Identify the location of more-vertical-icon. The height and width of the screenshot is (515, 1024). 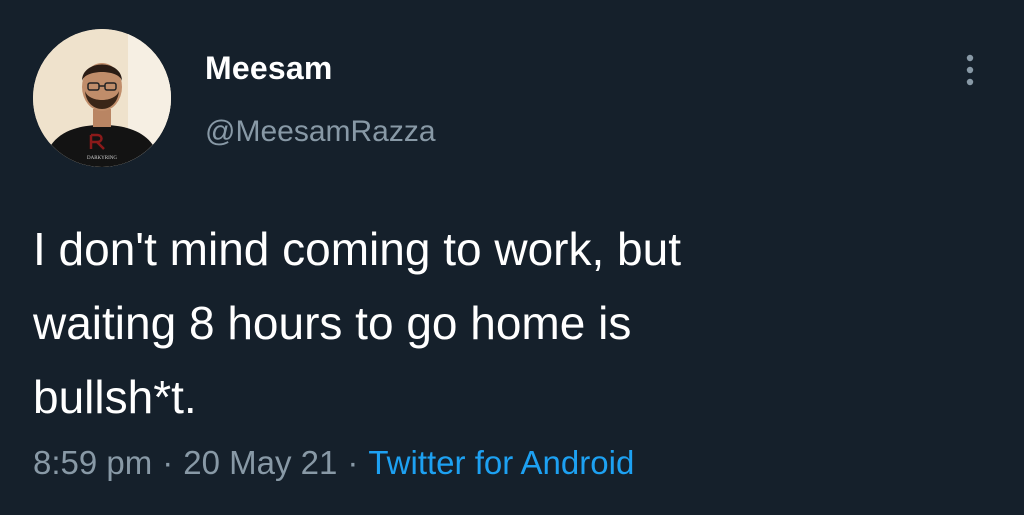
(970, 70).